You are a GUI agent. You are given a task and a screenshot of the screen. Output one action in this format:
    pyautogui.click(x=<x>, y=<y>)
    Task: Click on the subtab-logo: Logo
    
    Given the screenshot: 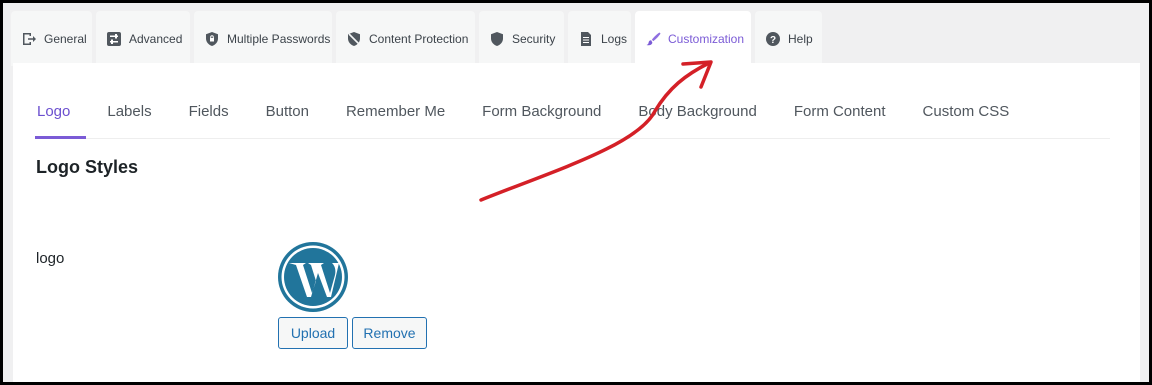 What is the action you would take?
    pyautogui.click(x=61, y=116)
    